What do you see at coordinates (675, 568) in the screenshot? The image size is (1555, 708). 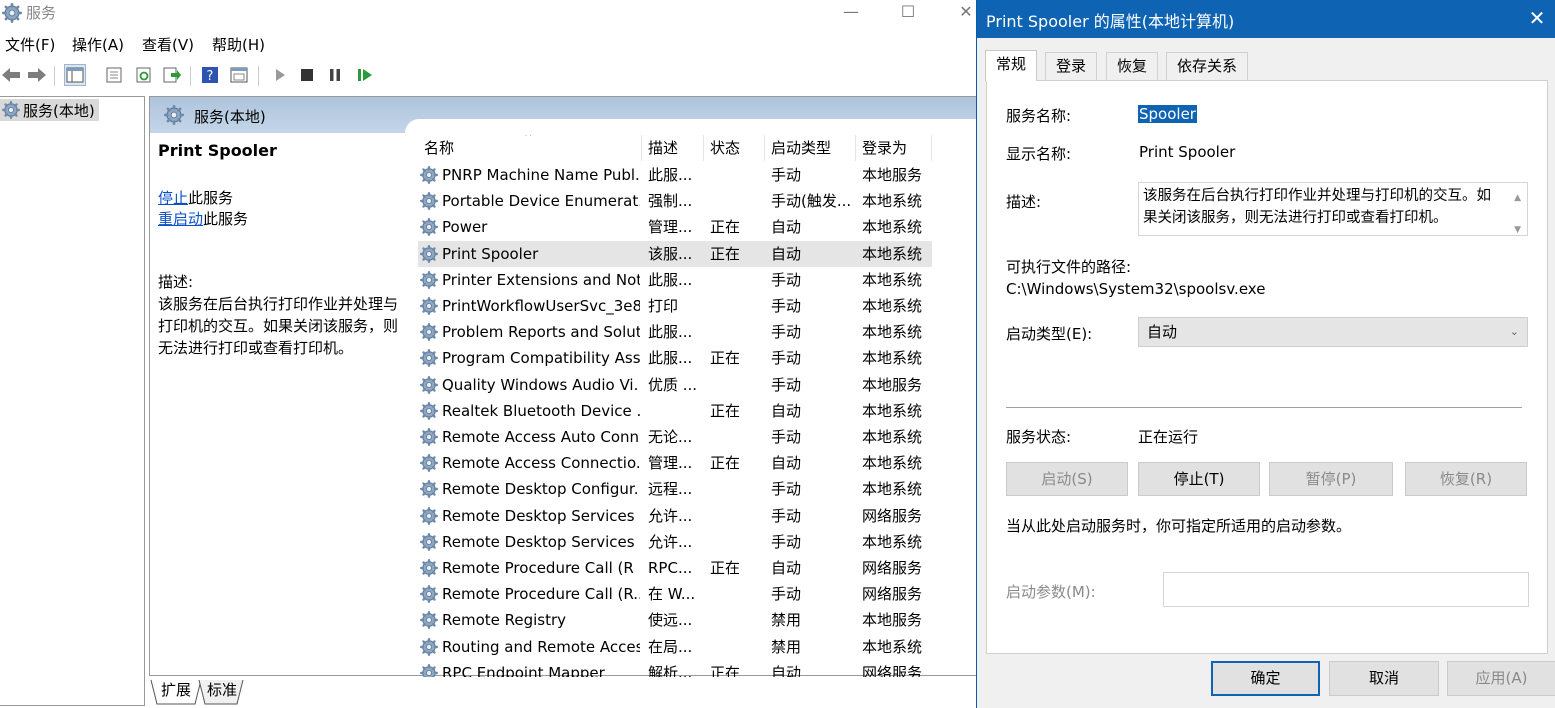 I see `table-row: Remote Procedure Call (R RPC... 正在 自动 网络服务` at bounding box center [675, 568].